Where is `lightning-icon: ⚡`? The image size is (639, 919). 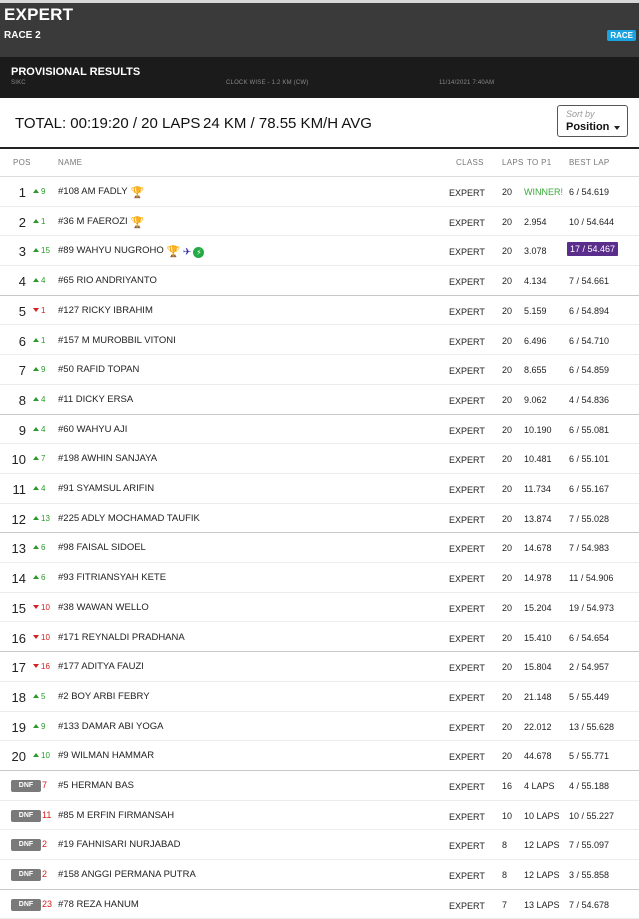 lightning-icon: ⚡ is located at coordinates (199, 253).